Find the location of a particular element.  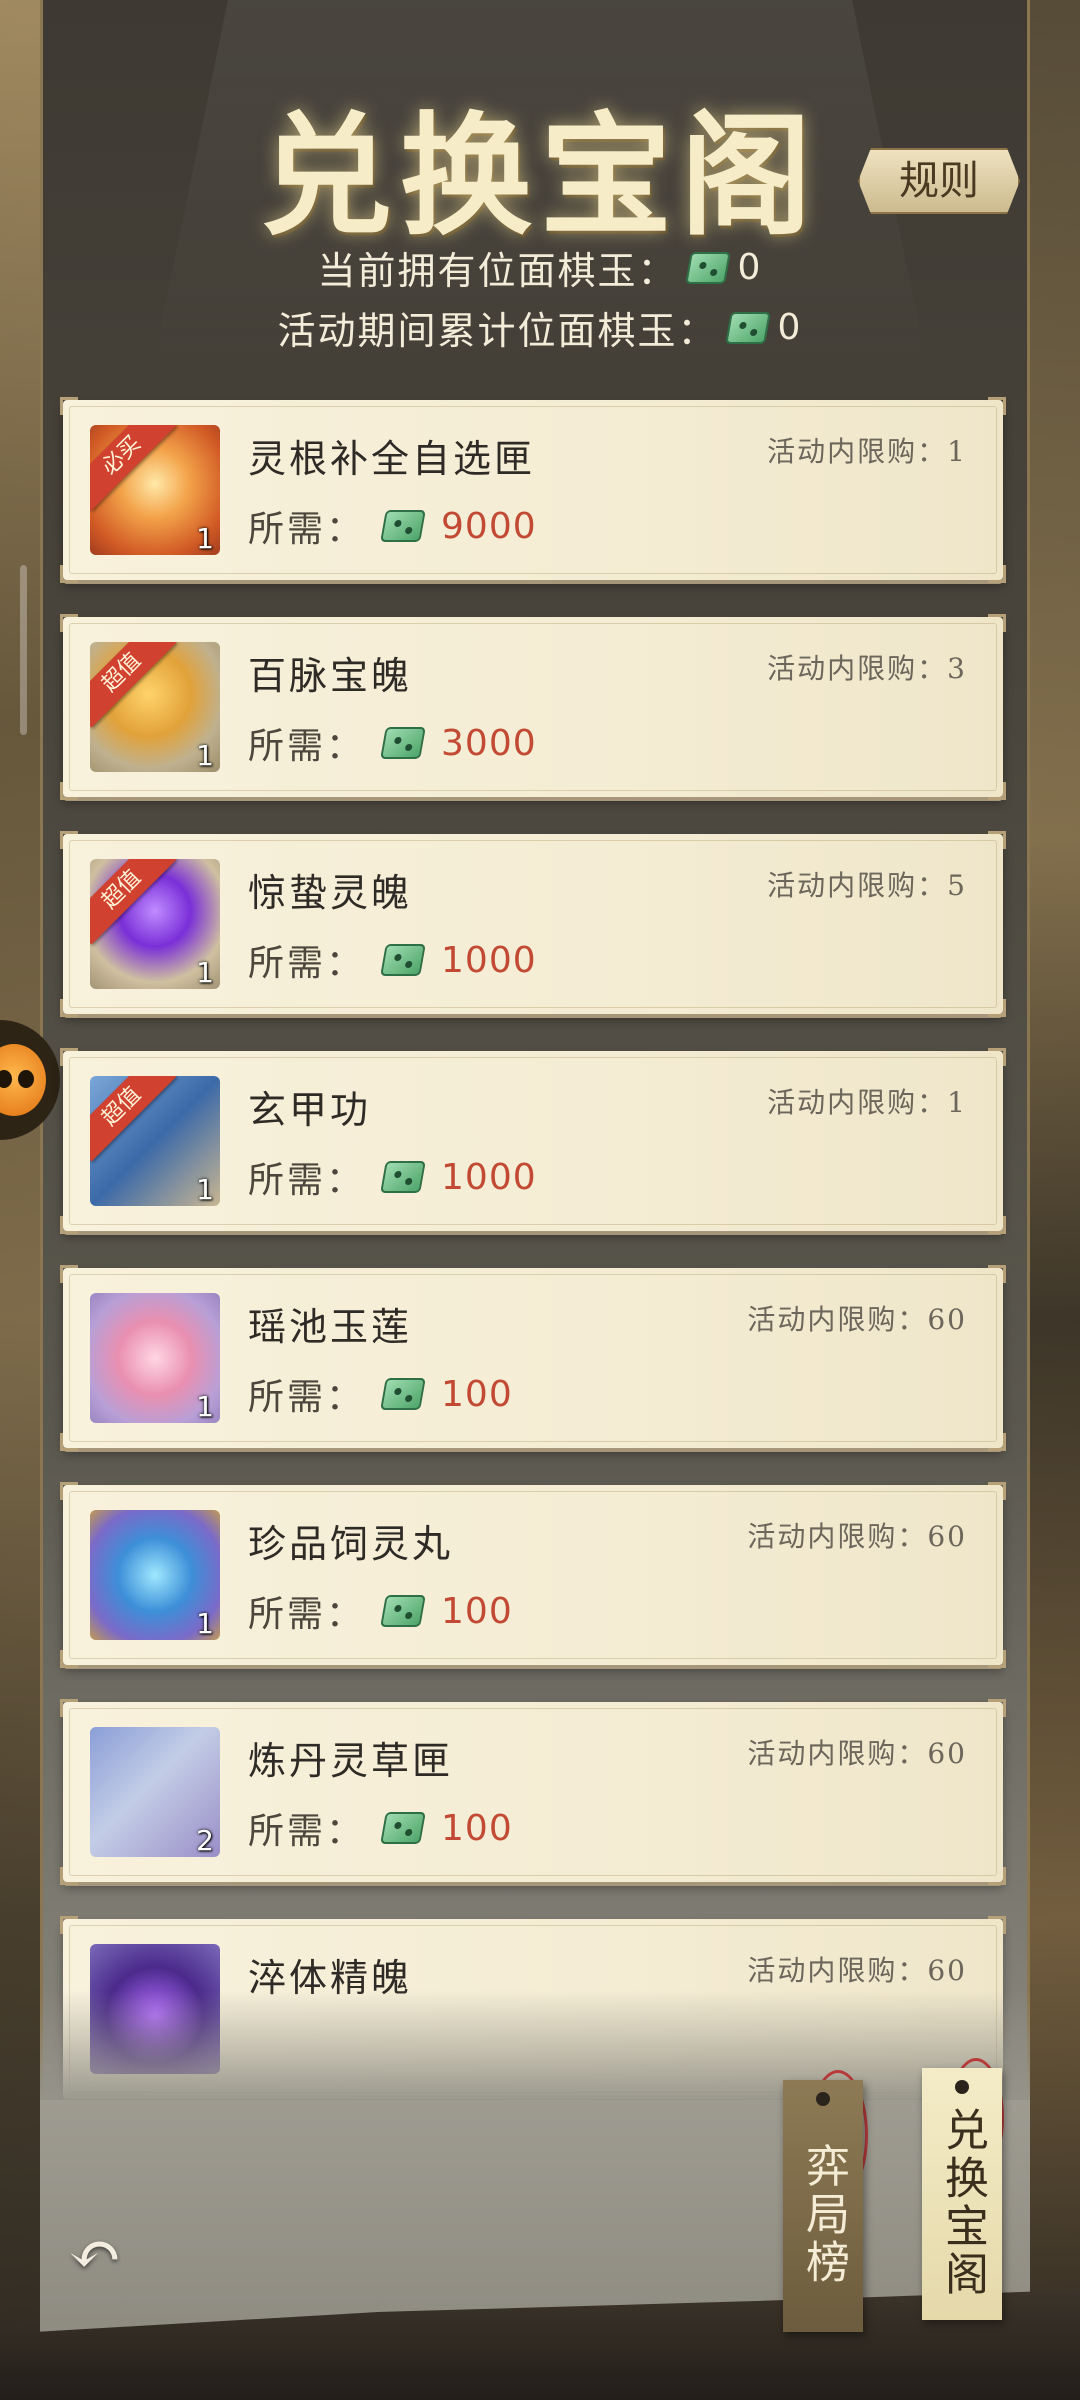

item-name: 灵根补全自选匣 is located at coordinates (392, 459).